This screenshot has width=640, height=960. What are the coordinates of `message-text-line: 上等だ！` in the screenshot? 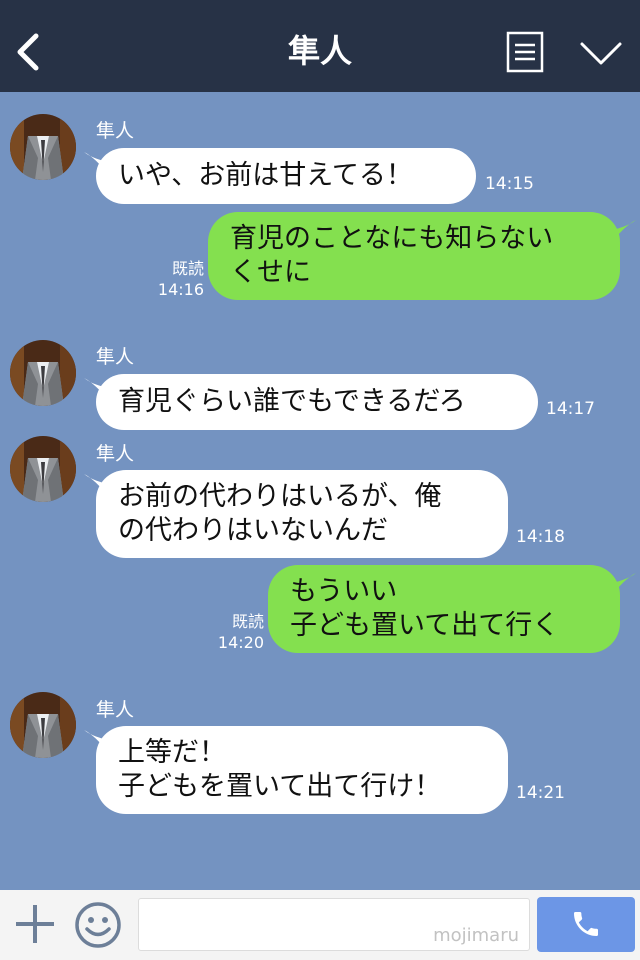 It's located at (172, 752).